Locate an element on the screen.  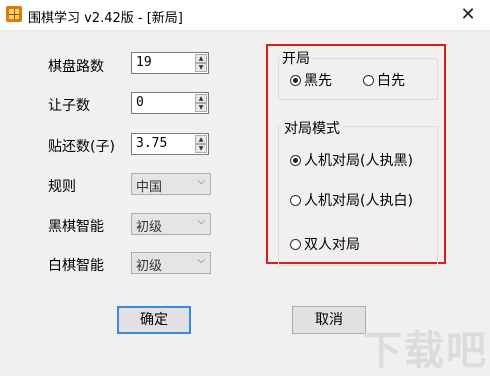
board-size-label: 棋盘路数 is located at coordinates (76, 67).